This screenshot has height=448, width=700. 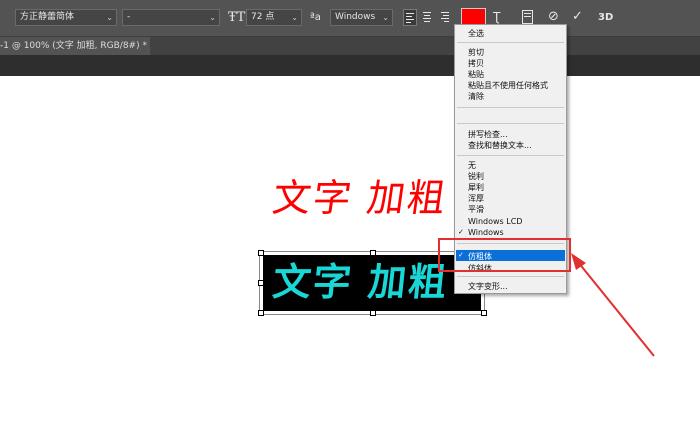 I want to click on align-left-icon, so click(x=410, y=18).